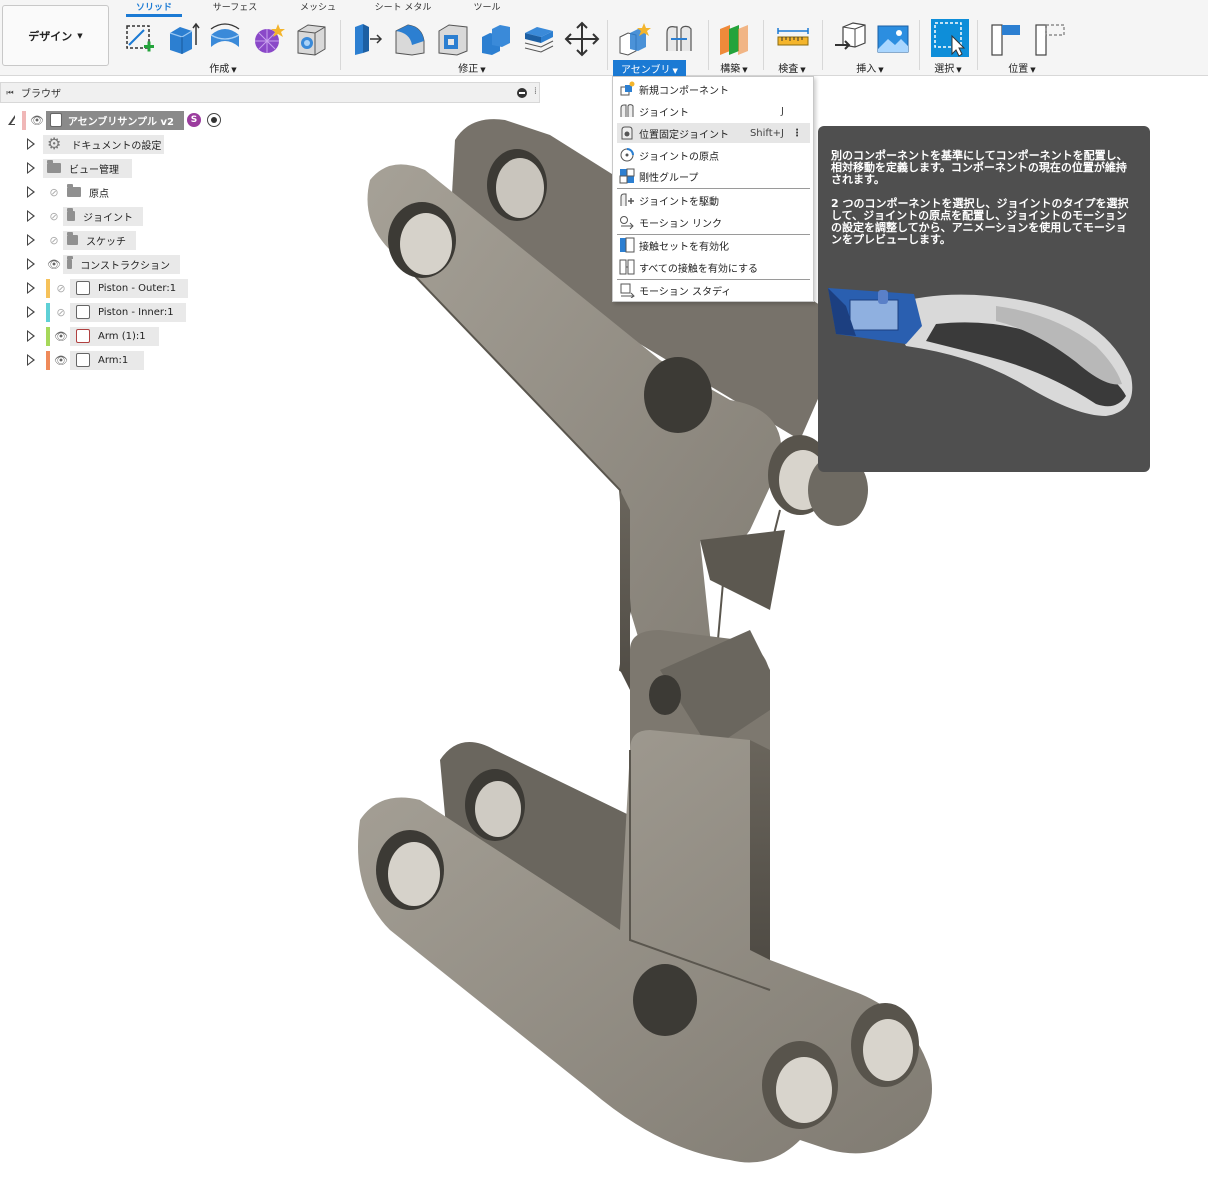 The image size is (1208, 1189). Describe the element at coordinates (634, 39) in the screenshot. I see `new-component-icon` at that location.